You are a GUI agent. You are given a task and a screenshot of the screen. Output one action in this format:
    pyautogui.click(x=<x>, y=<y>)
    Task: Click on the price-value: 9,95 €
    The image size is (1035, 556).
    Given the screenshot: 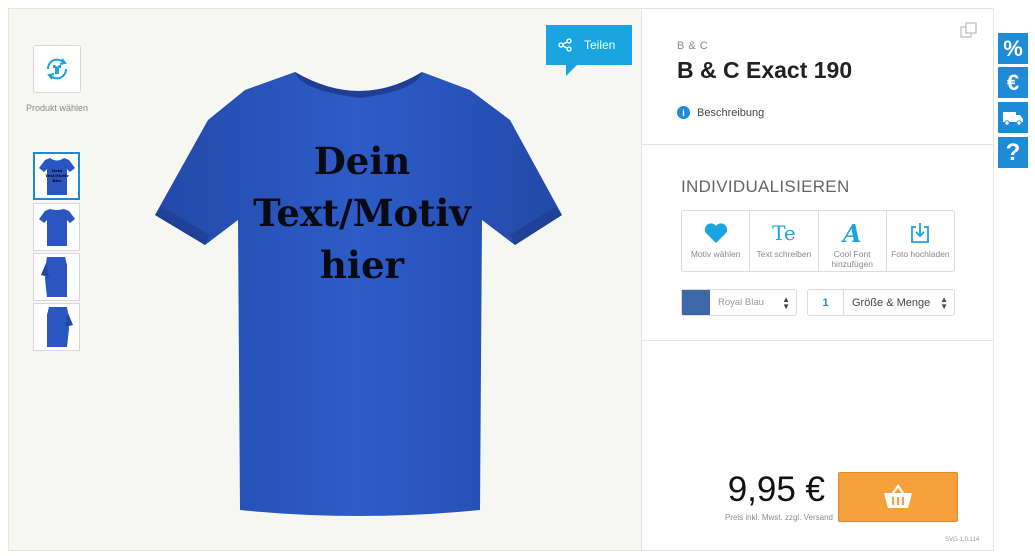 What is the action you would take?
    pyautogui.click(x=776, y=489)
    